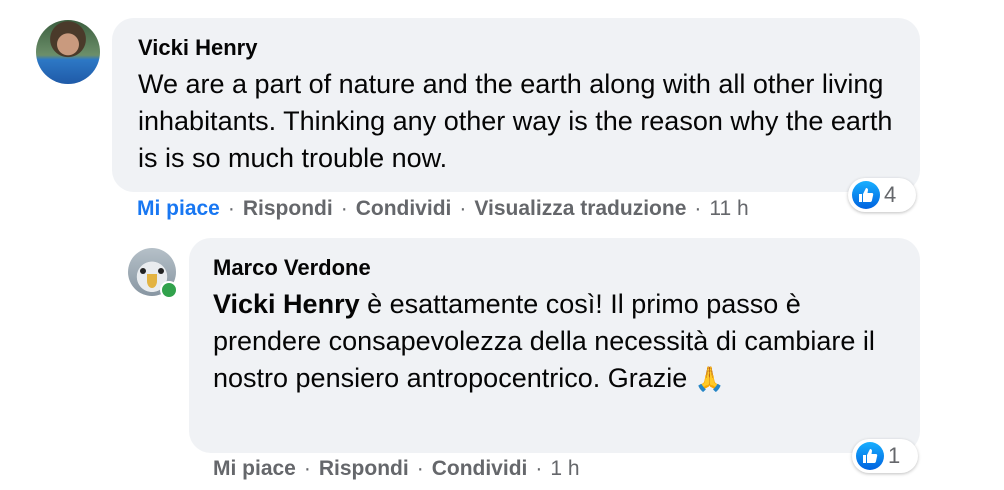 This screenshot has width=1004, height=490. I want to click on reaction-summary: 1, so click(885, 456).